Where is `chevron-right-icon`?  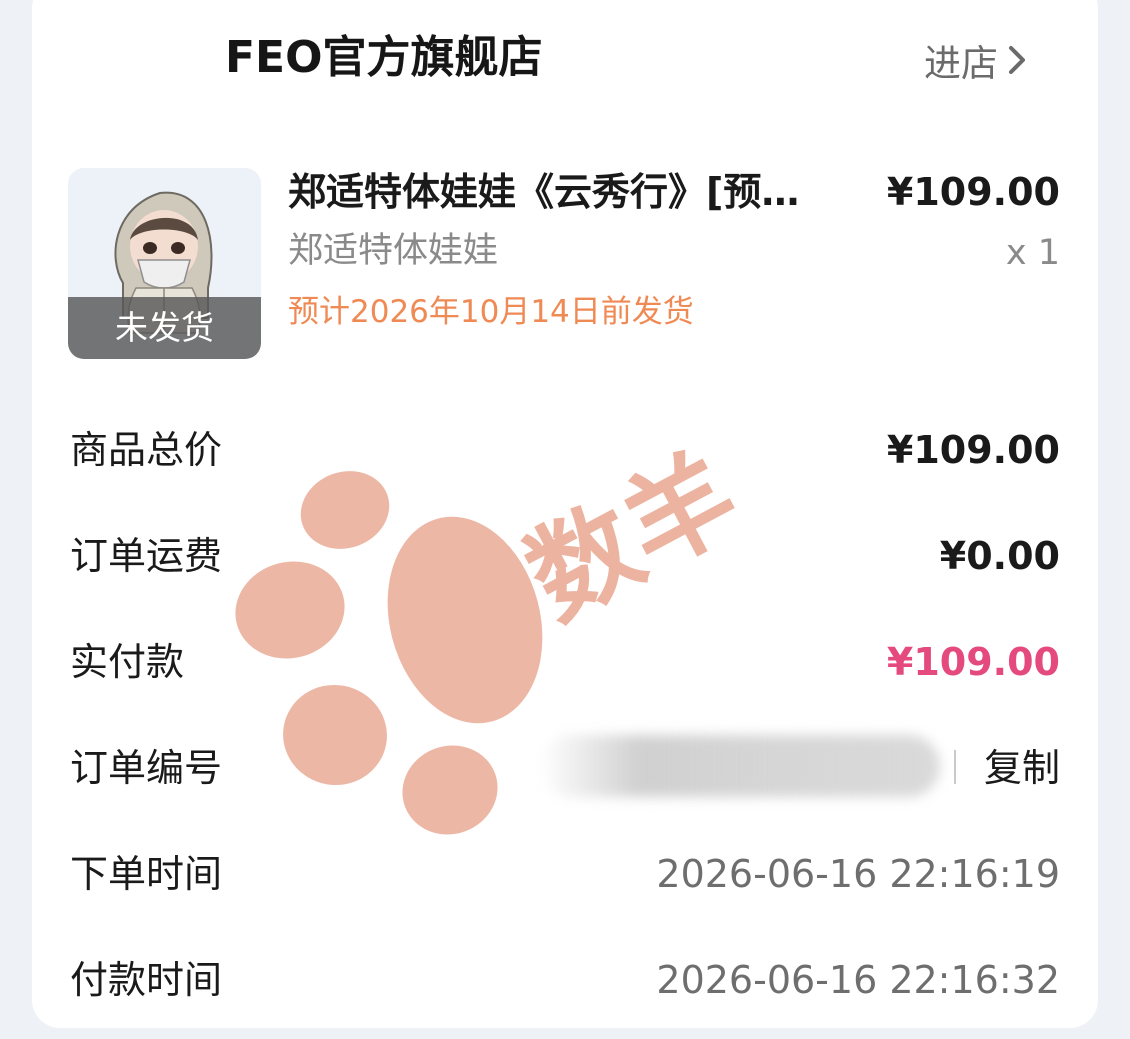
chevron-right-icon is located at coordinates (1017, 60).